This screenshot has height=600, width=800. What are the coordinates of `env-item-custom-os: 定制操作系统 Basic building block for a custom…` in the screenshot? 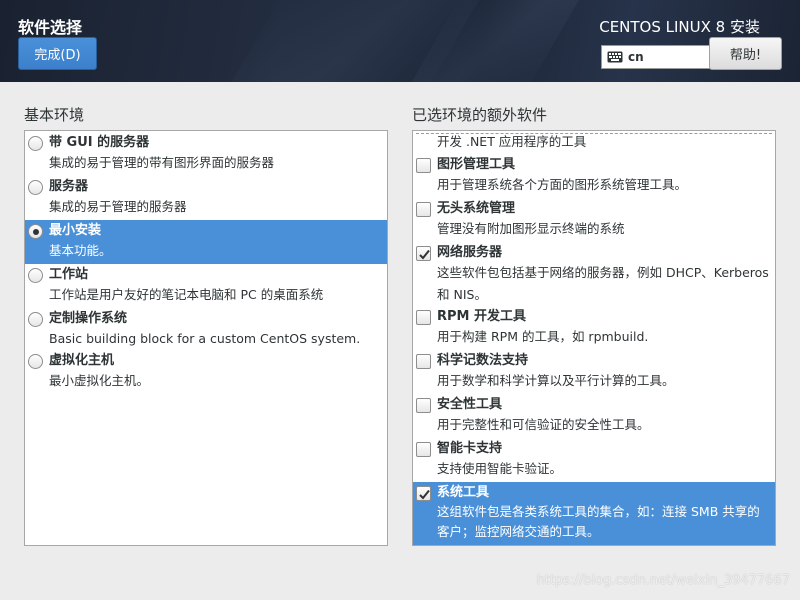 It's located at (206, 332).